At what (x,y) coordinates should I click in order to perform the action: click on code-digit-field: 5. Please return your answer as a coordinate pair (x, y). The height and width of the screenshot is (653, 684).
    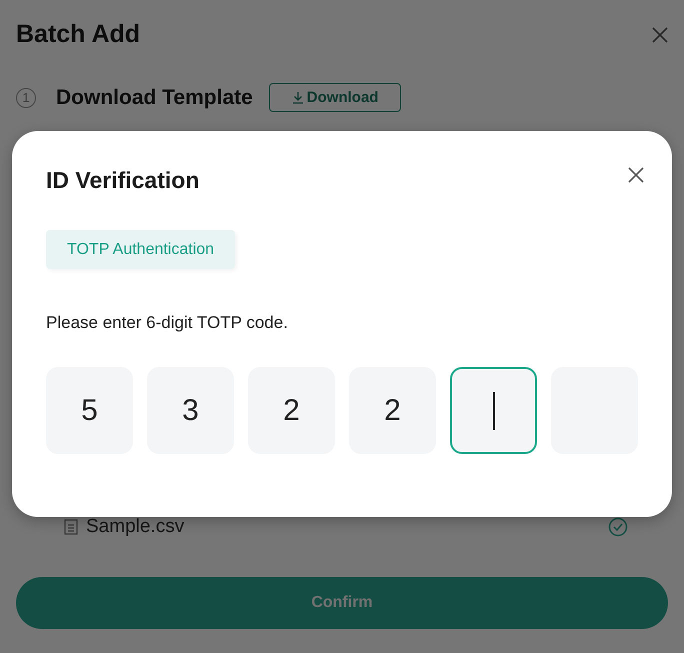
    Looking at the image, I should click on (89, 410).